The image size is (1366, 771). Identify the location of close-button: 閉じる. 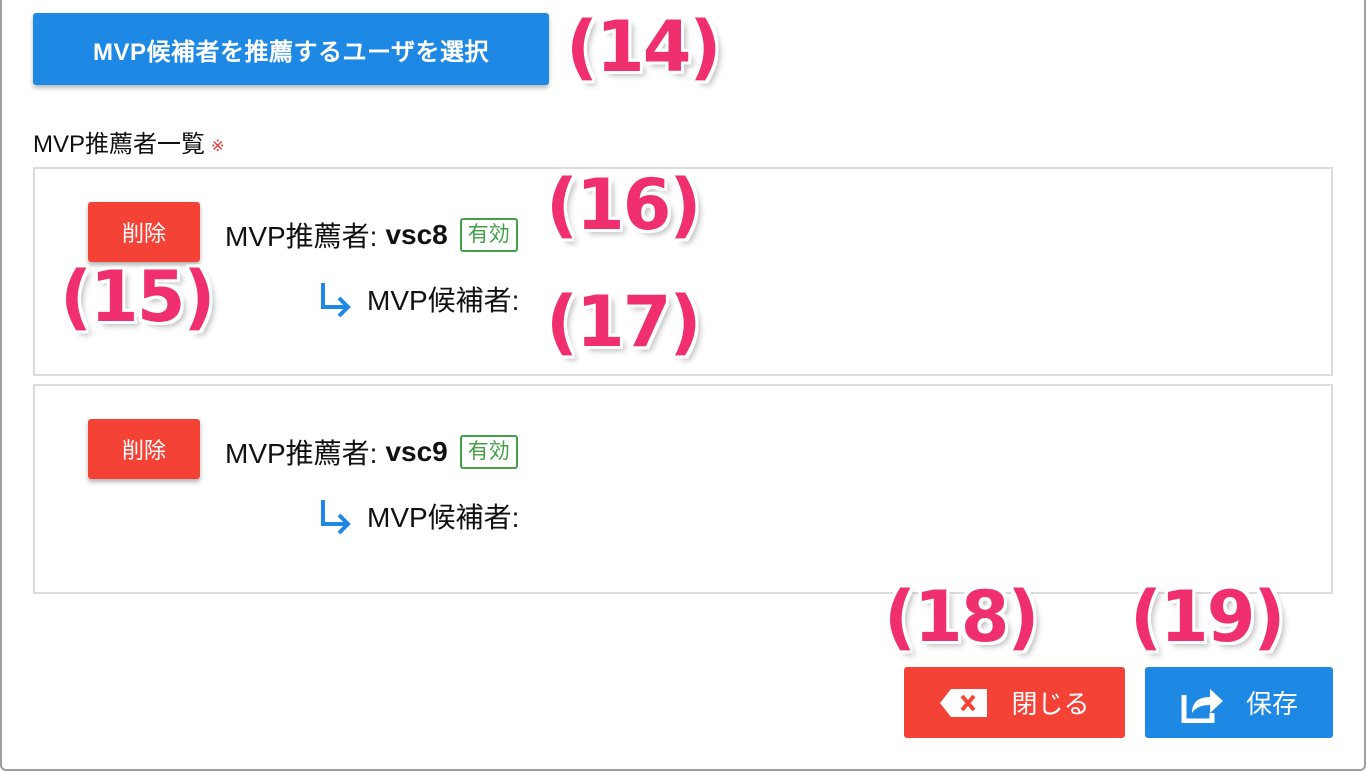
(1014, 702).